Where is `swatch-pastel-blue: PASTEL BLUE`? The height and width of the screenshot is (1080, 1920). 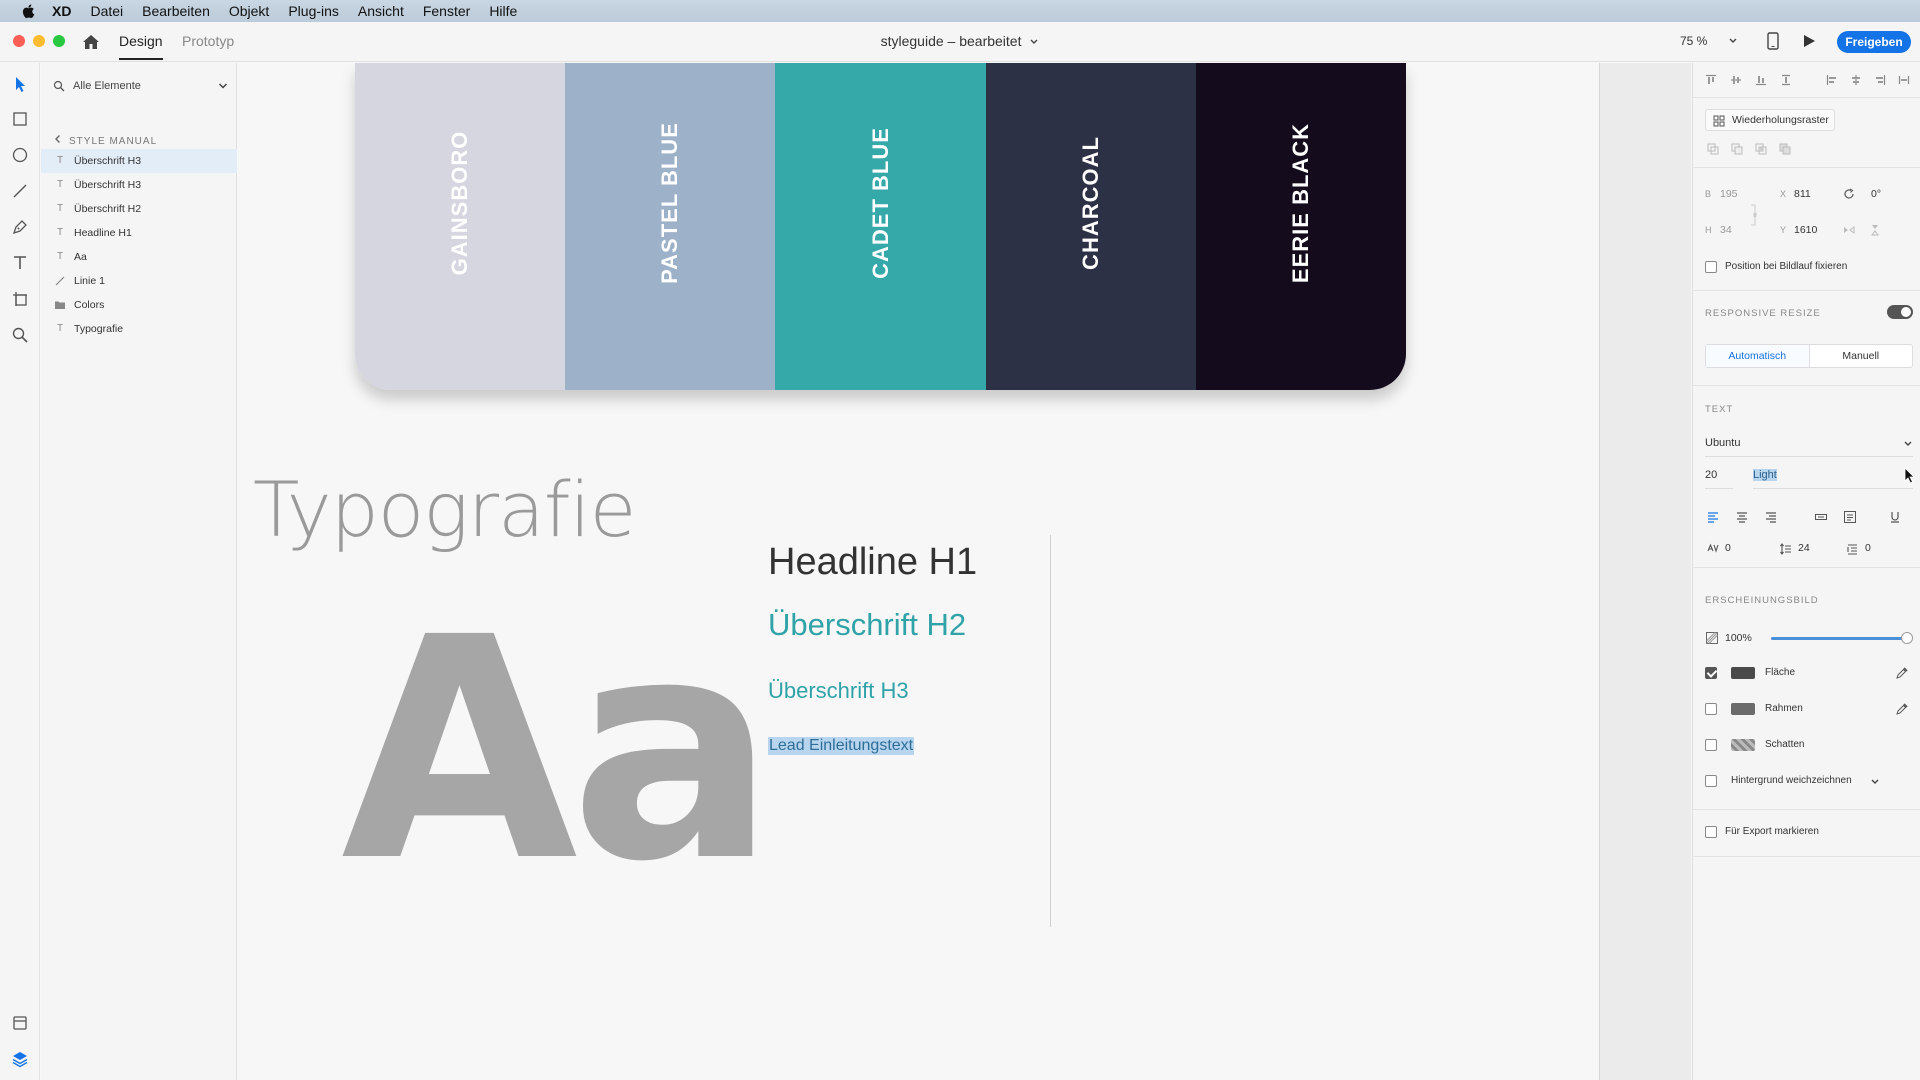
swatch-pastel-blue: PASTEL BLUE is located at coordinates (670, 226).